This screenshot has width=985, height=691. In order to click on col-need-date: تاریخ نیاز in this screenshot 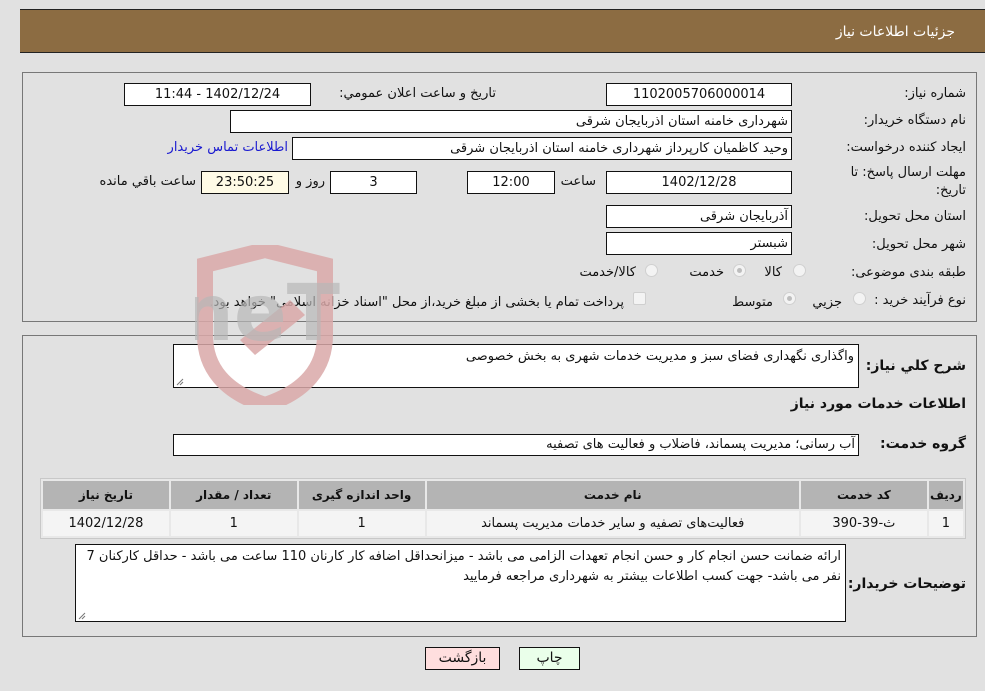, I will do `click(106, 495)`.